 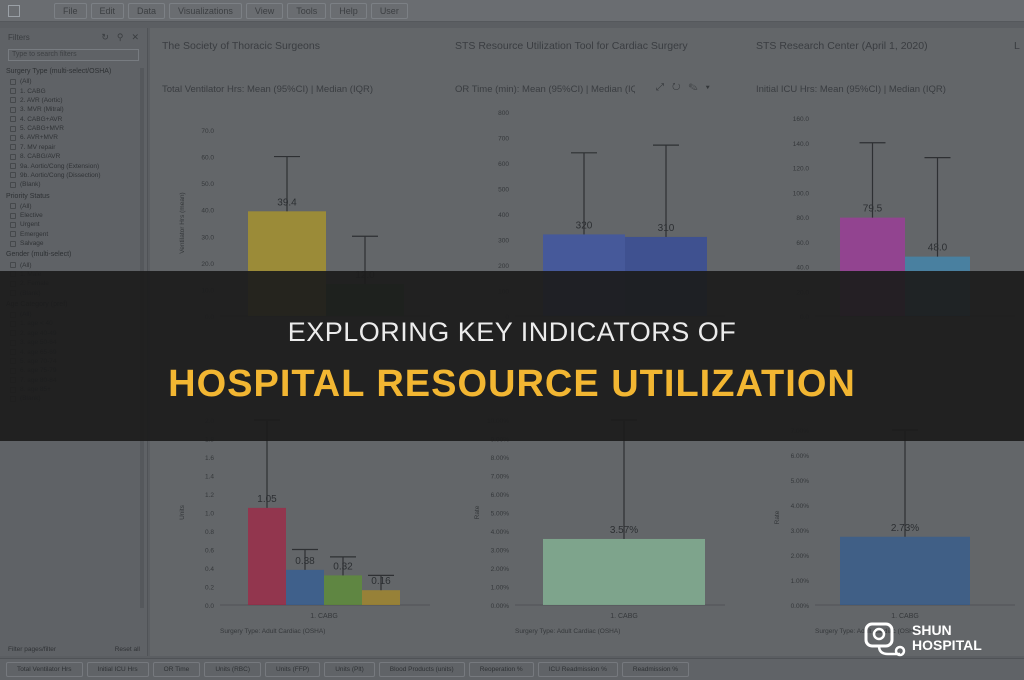 I want to click on data-label: 1.05, so click(x=267, y=499).